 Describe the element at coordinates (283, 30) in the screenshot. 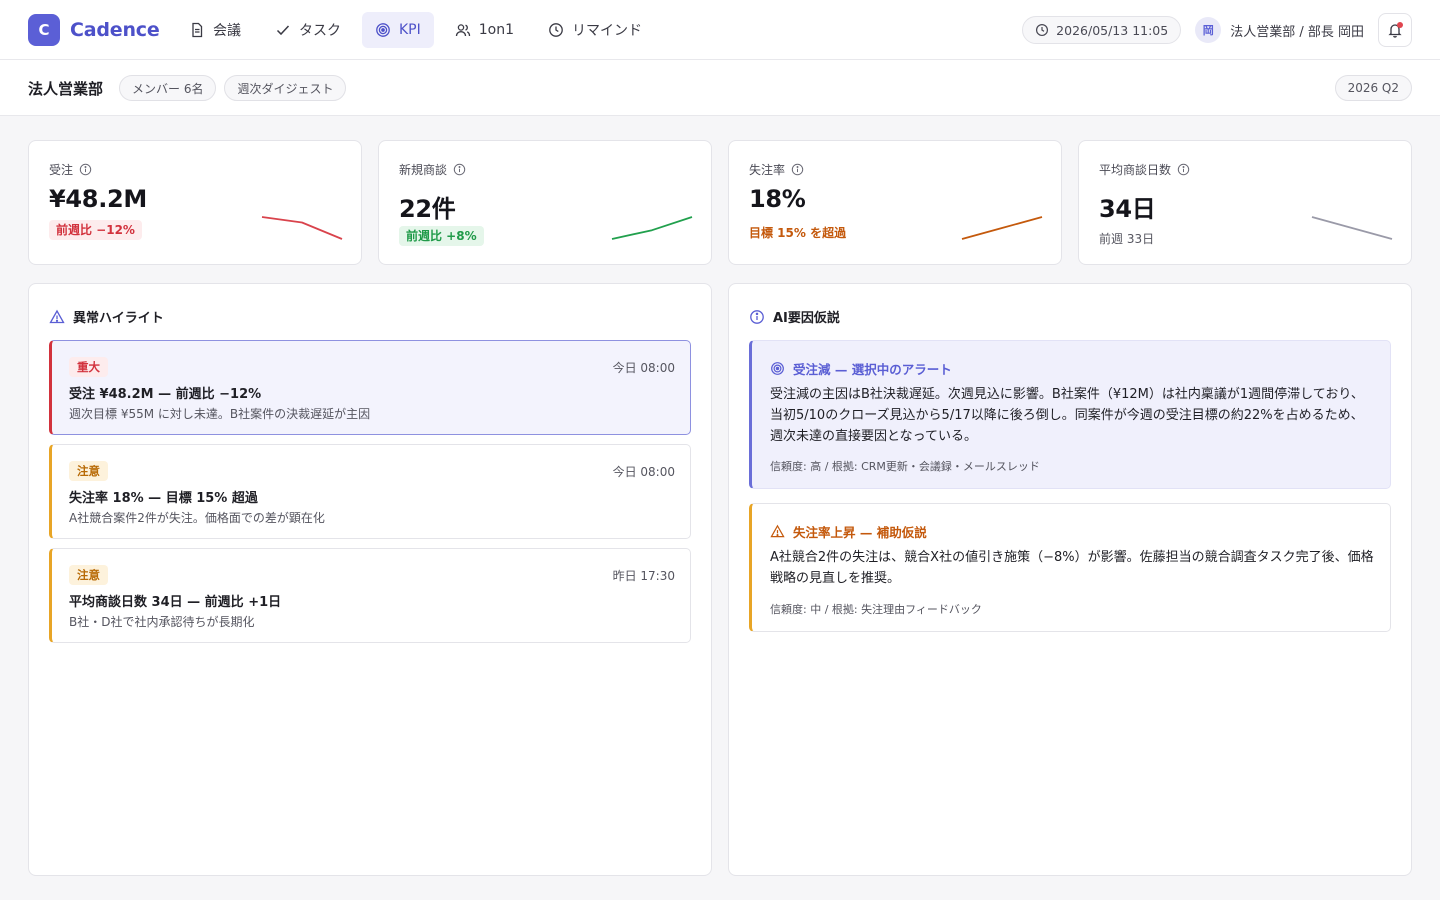

I see `check-icon` at that location.